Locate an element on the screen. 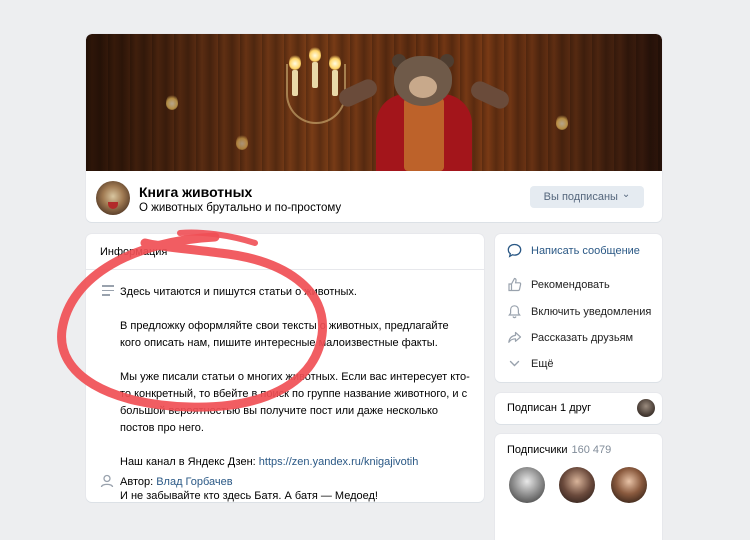  subscribers-card: Подписчики 160 479 is located at coordinates (578, 487).